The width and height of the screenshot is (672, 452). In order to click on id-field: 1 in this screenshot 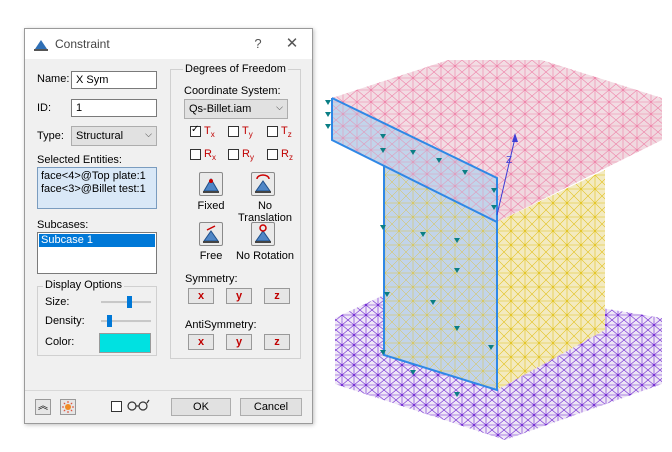, I will do `click(114, 108)`.